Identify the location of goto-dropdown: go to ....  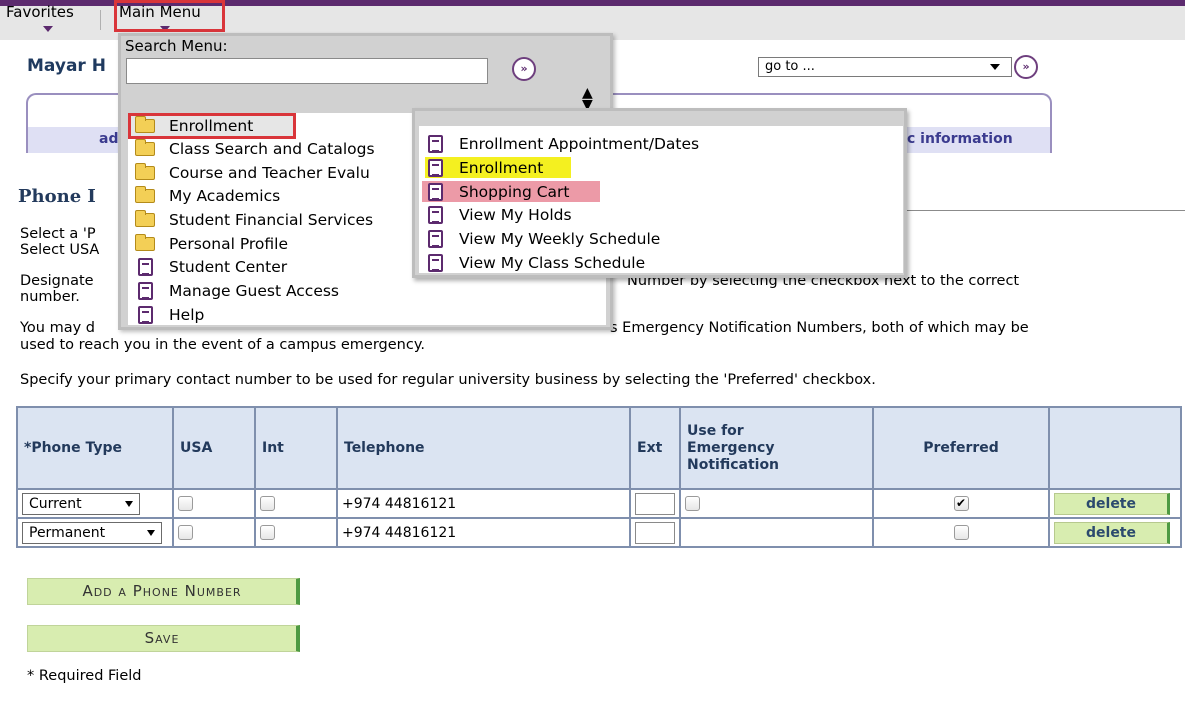
(885, 67).